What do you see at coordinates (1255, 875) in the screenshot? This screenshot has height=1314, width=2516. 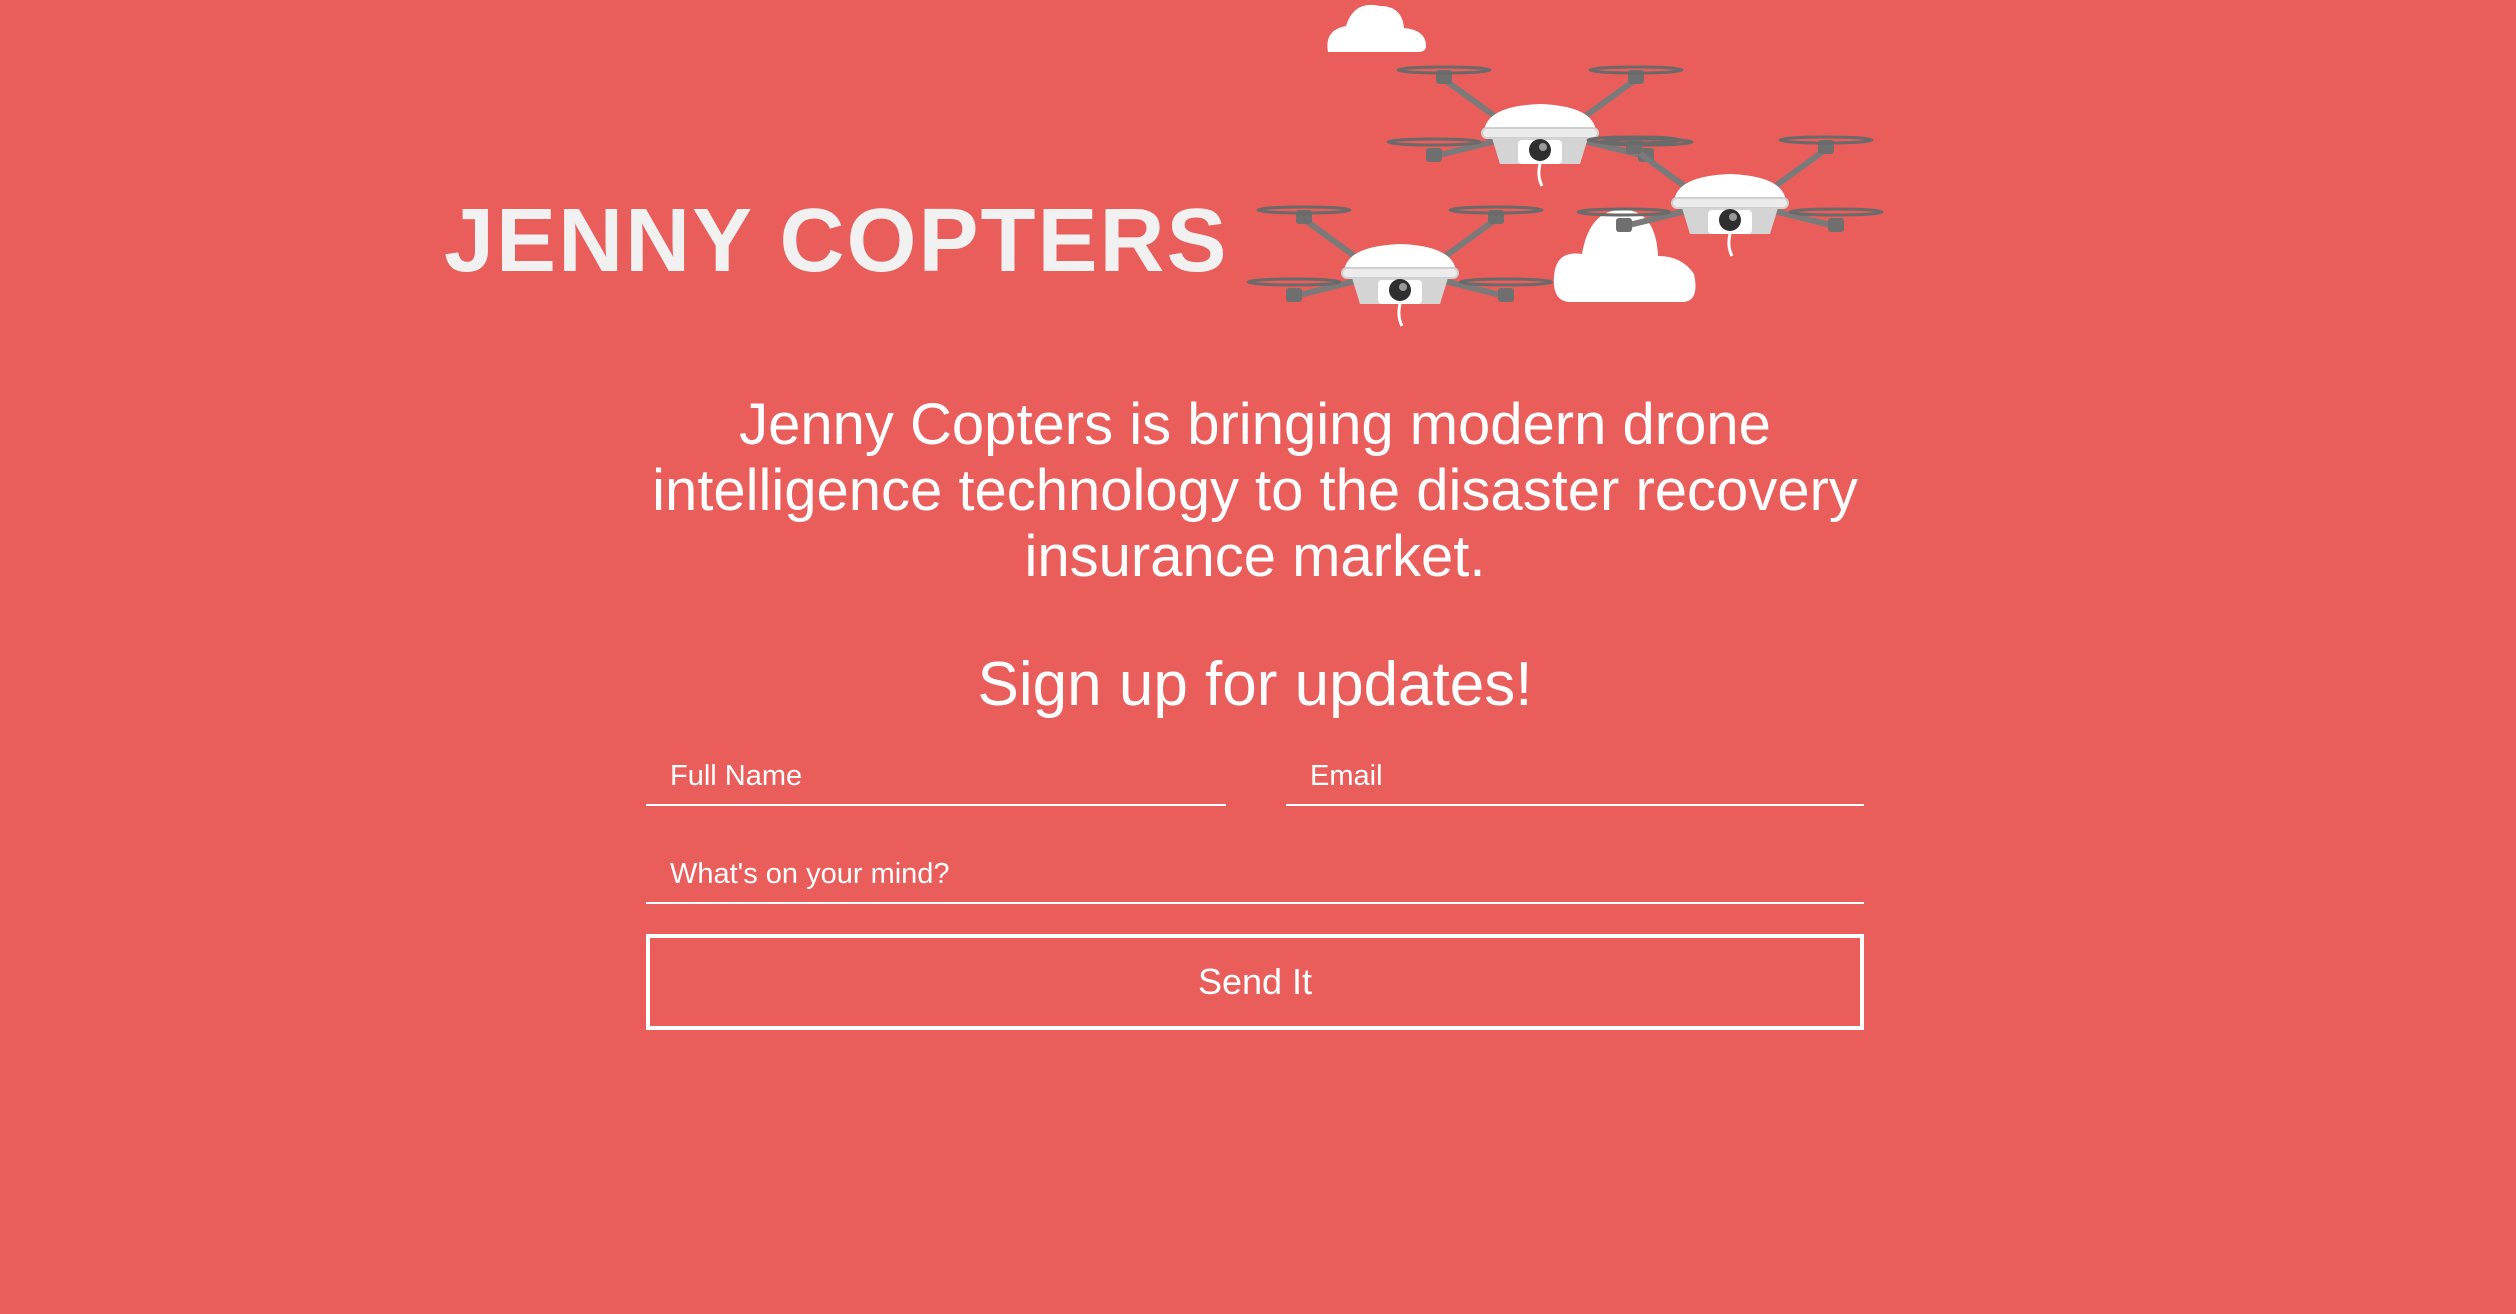 I see `message-input` at bounding box center [1255, 875].